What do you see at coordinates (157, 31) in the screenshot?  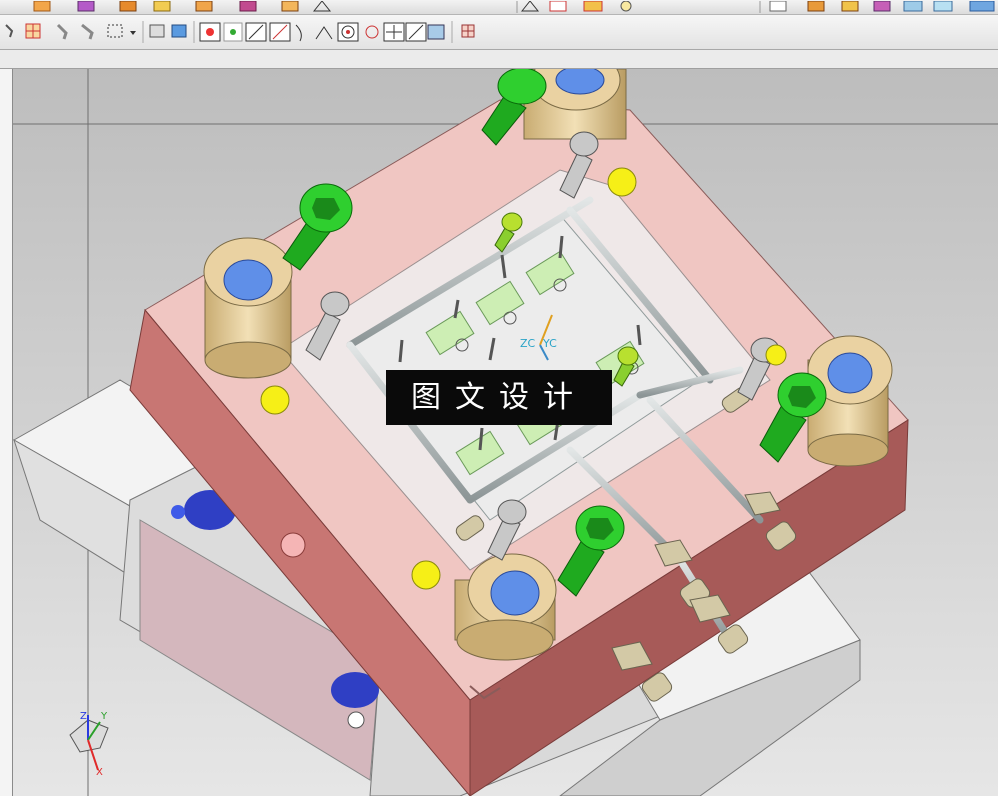 I see `shaded-icon` at bounding box center [157, 31].